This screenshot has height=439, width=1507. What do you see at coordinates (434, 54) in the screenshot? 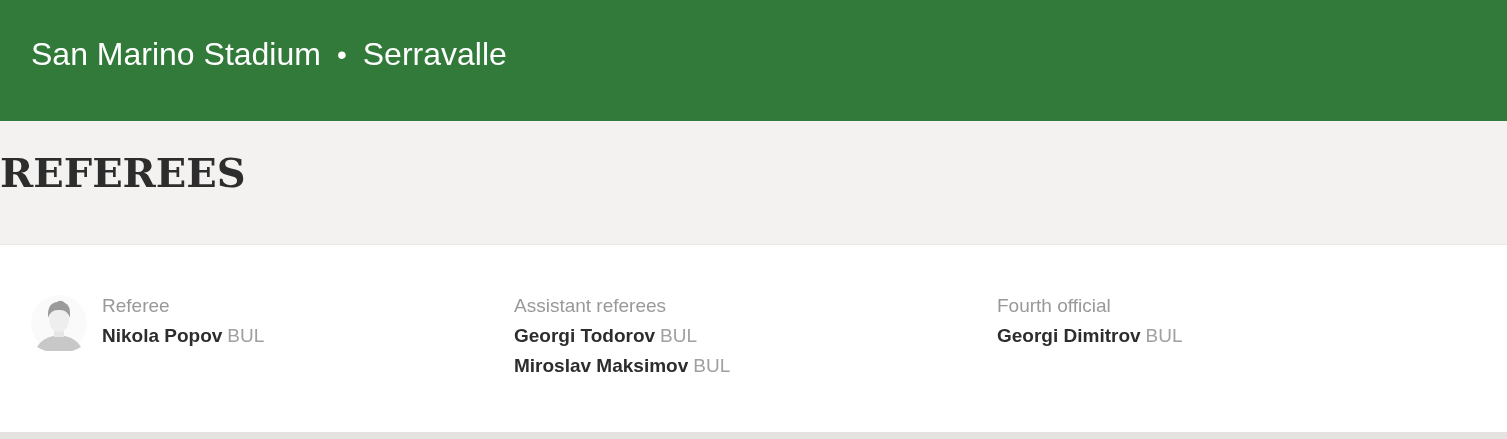
I see `city-name: Serravalle` at bounding box center [434, 54].